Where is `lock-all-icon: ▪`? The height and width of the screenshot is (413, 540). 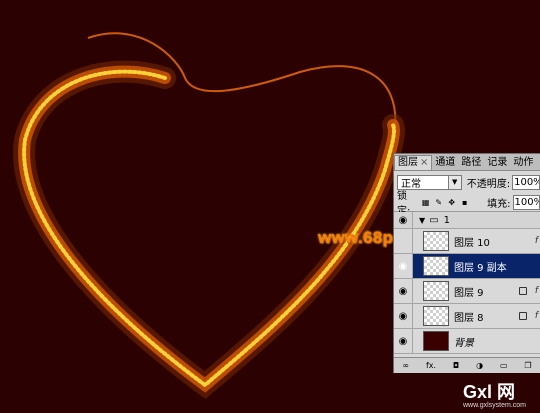
lock-all-icon: ▪ is located at coordinates (464, 202).